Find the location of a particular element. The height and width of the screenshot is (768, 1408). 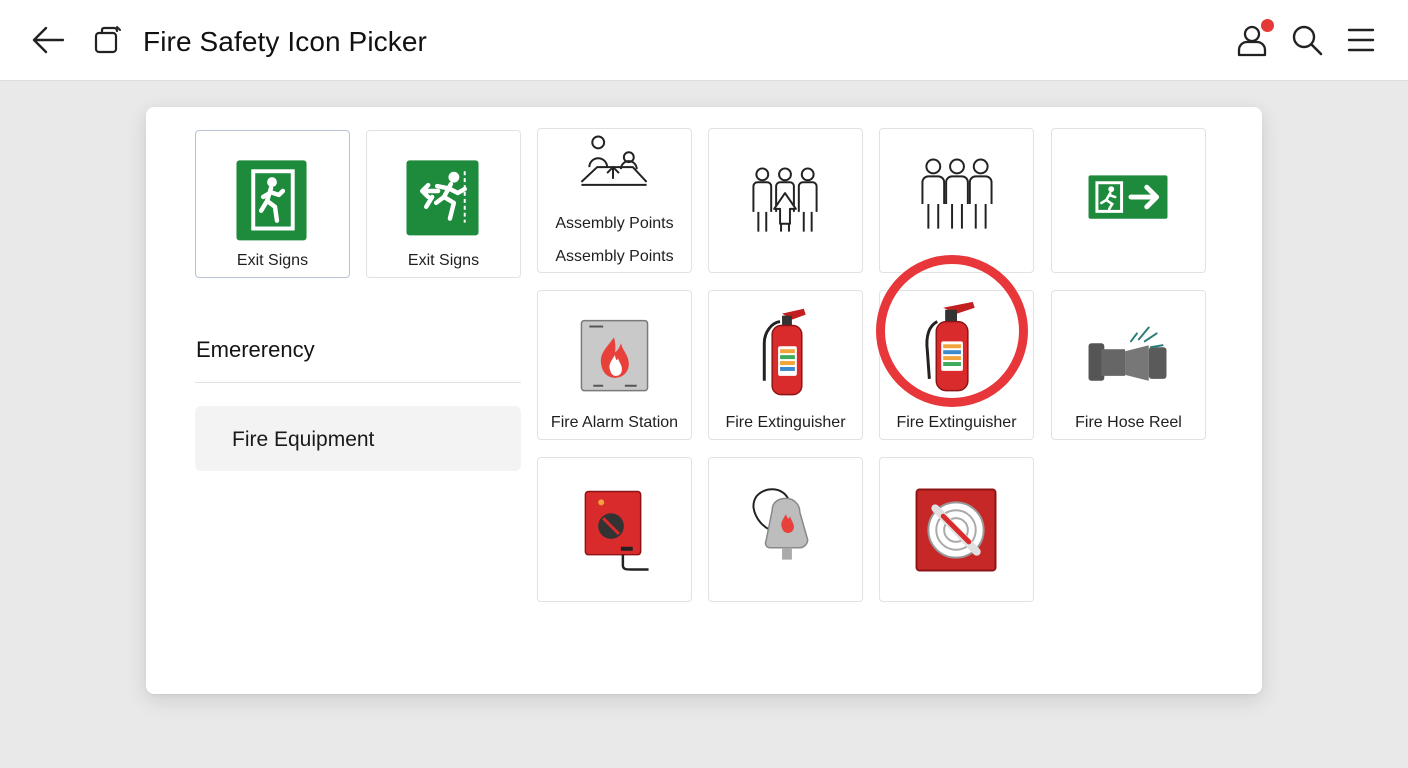

tile-fire-hose-reel: Fire Hose Reel is located at coordinates (1128, 365).